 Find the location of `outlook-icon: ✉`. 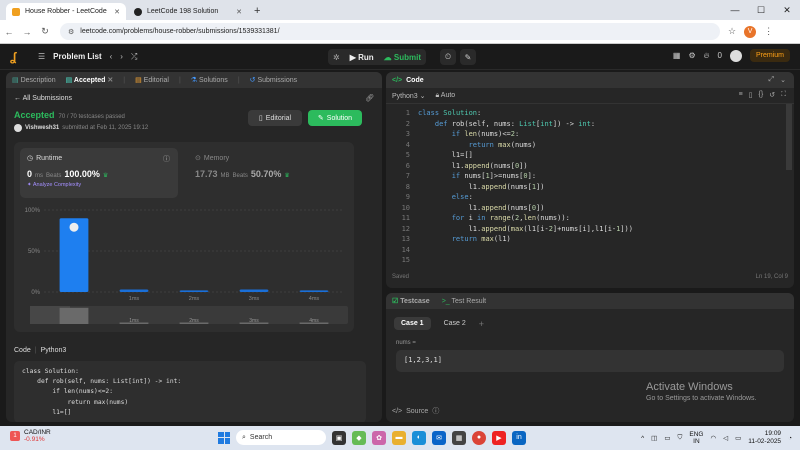

outlook-icon: ✉ is located at coordinates (439, 437).